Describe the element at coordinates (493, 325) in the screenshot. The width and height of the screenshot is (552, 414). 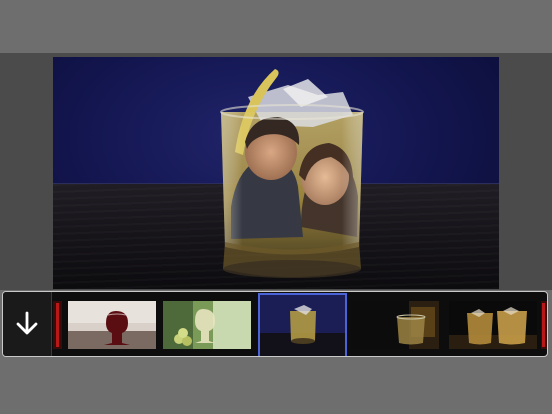
I see `thumbnail-two-whisky-glasses` at that location.